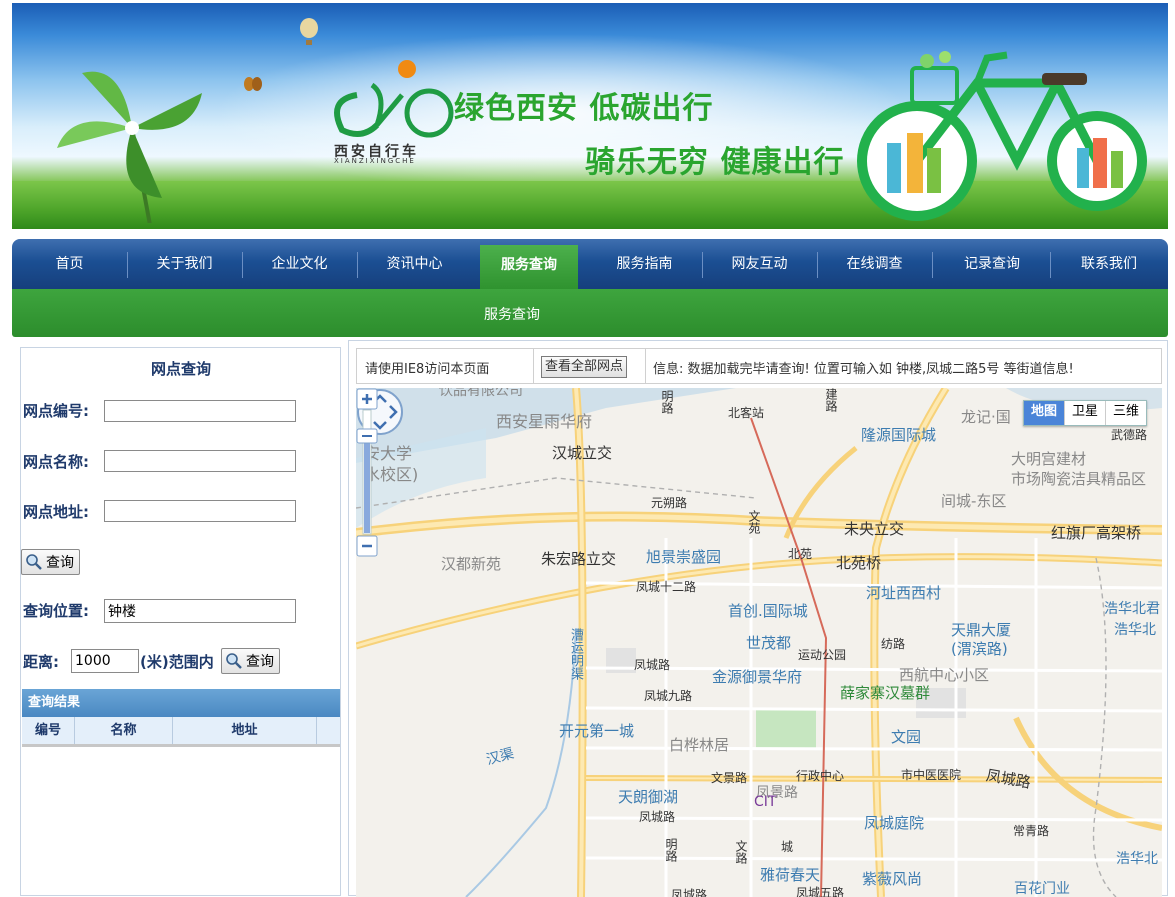 This screenshot has width=1175, height=897. I want to click on map-label: 汉都新苑, so click(471, 564).